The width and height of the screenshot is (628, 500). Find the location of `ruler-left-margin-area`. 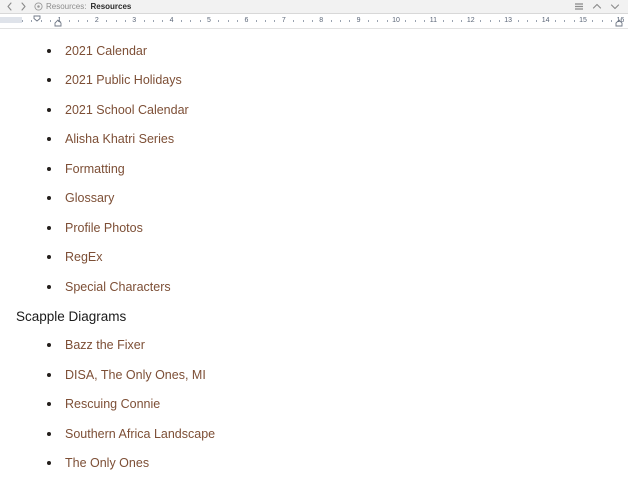

ruler-left-margin-area is located at coordinates (11, 20).